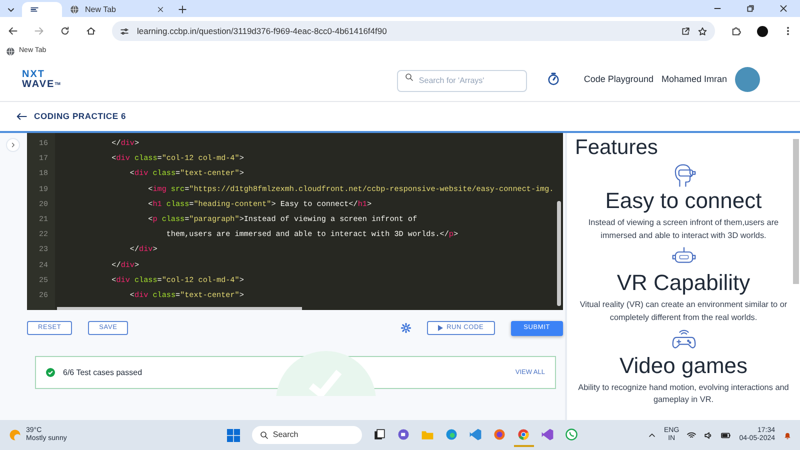  Describe the element at coordinates (747, 79) in the screenshot. I see `user-avatar` at that location.